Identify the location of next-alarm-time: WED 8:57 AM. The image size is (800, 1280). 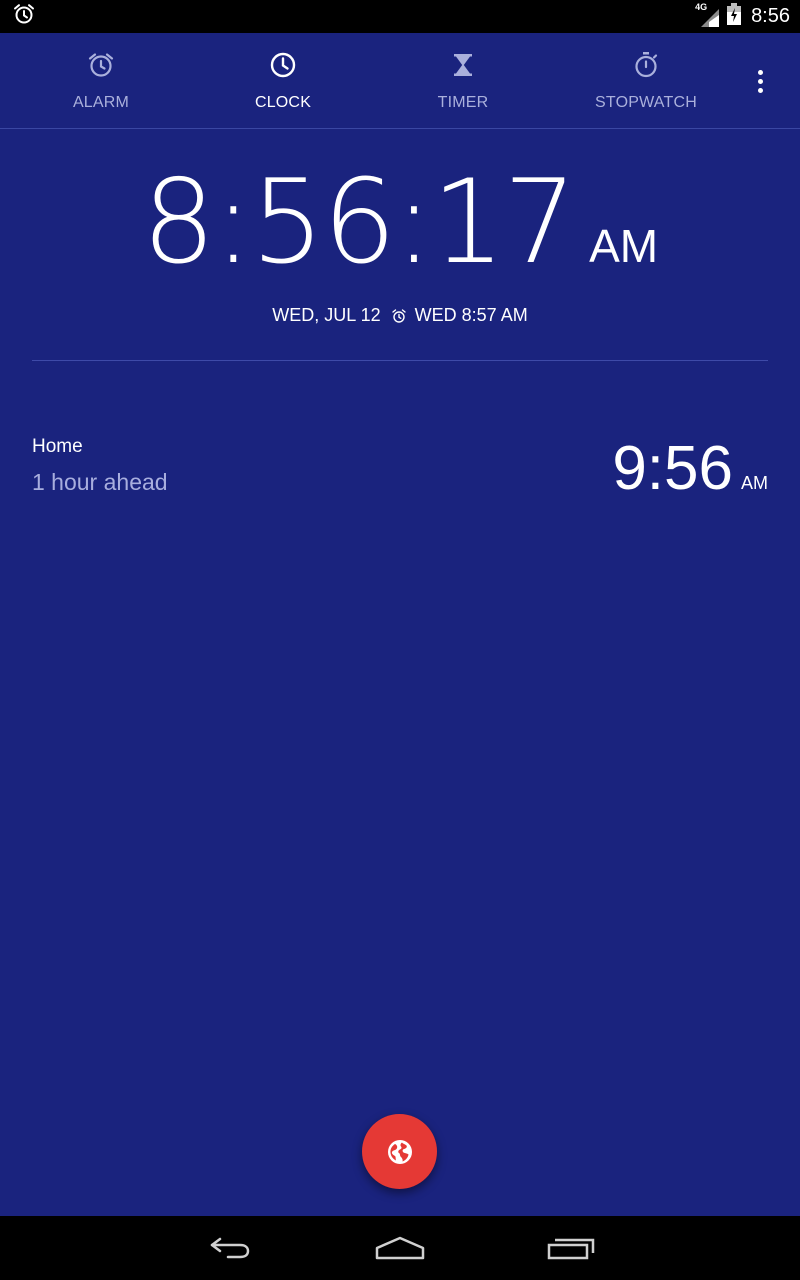
(471, 315).